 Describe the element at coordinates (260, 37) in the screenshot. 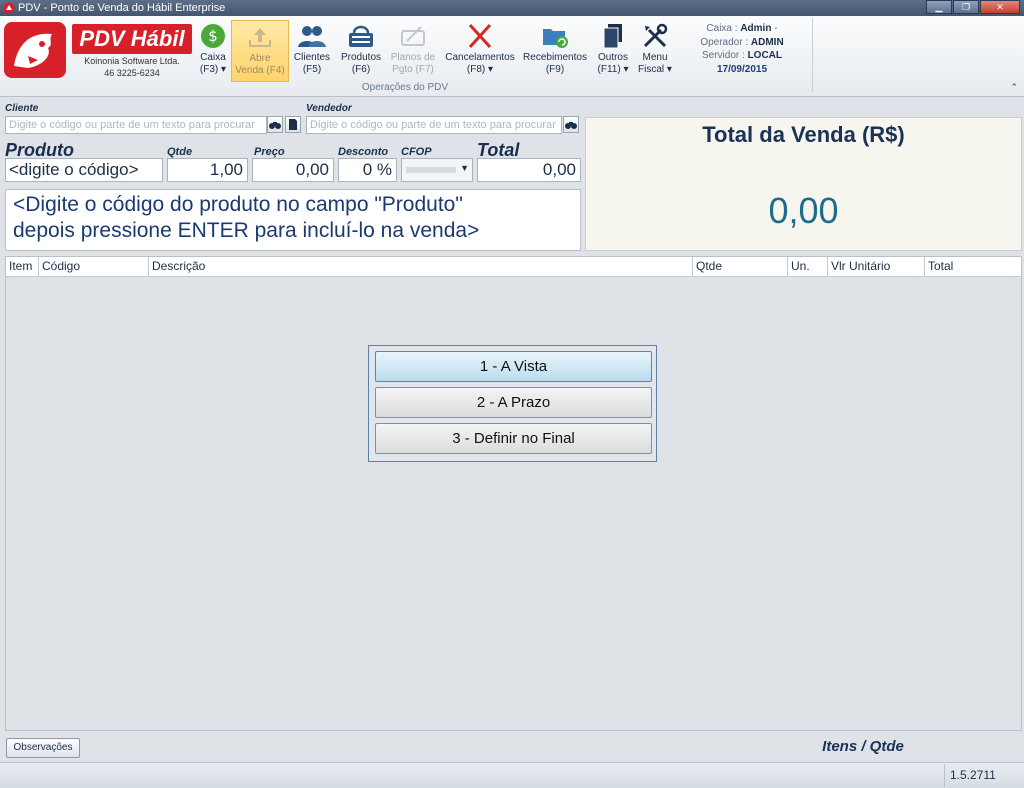

I see `upload-tray-icon` at that location.